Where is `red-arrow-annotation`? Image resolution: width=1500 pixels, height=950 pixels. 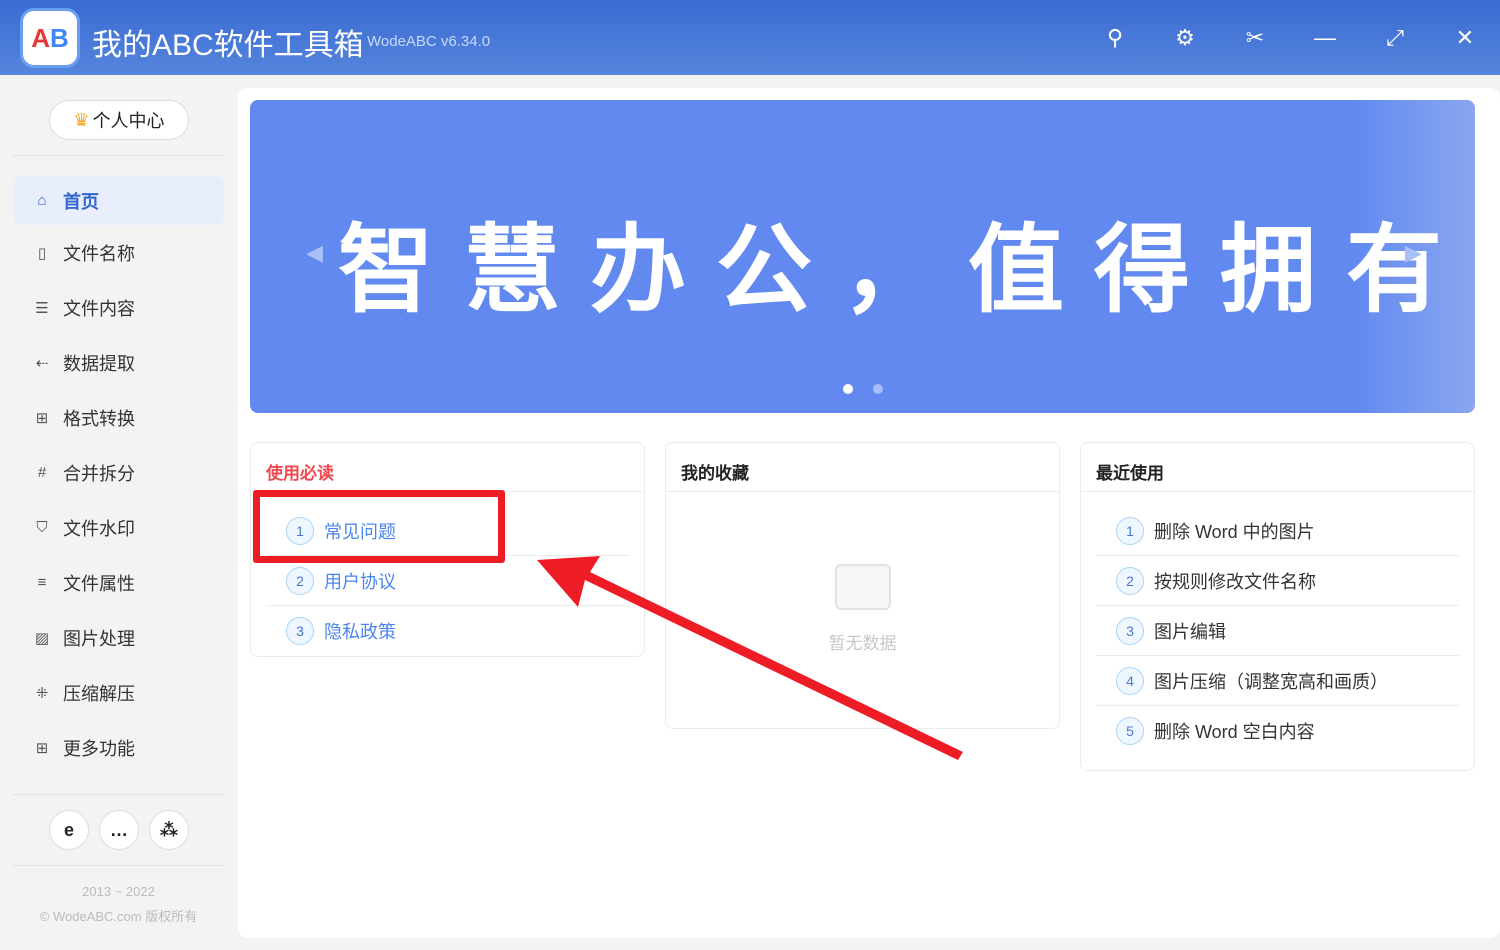
red-arrow-annotation is located at coordinates (750, 658).